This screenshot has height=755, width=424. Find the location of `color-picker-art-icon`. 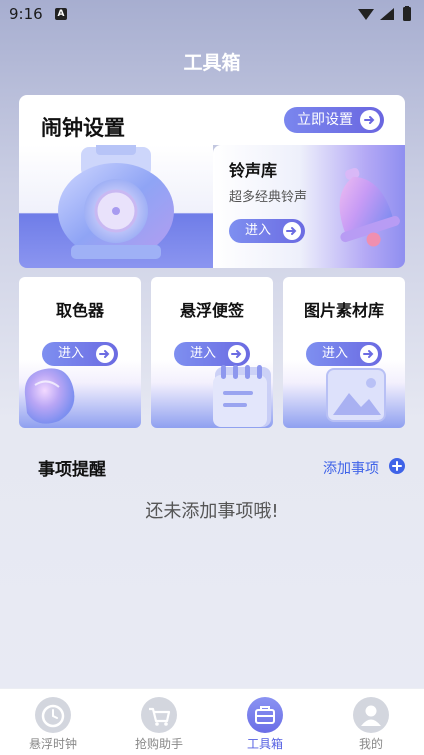

color-picker-art-icon is located at coordinates (49, 396).